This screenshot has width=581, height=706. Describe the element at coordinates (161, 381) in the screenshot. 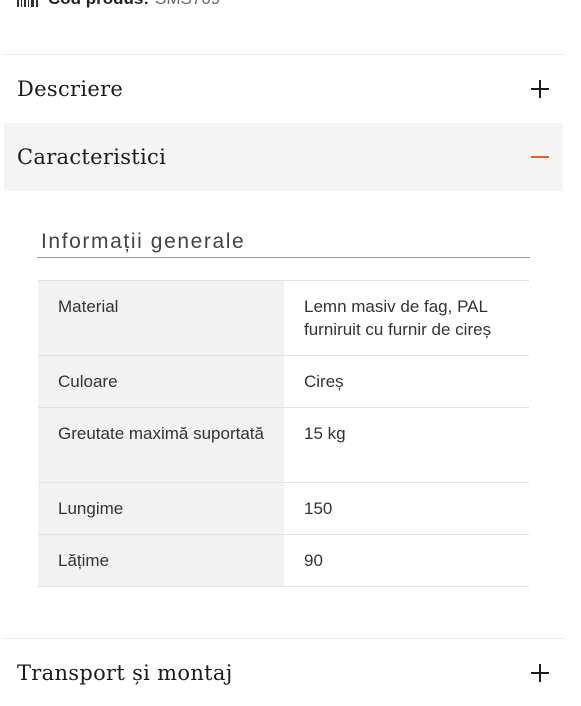

I see `spec-key: Culoare` at that location.